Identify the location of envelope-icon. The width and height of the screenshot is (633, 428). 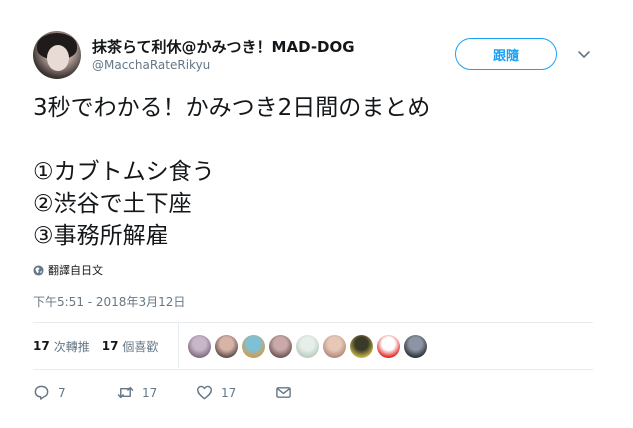
(283, 392).